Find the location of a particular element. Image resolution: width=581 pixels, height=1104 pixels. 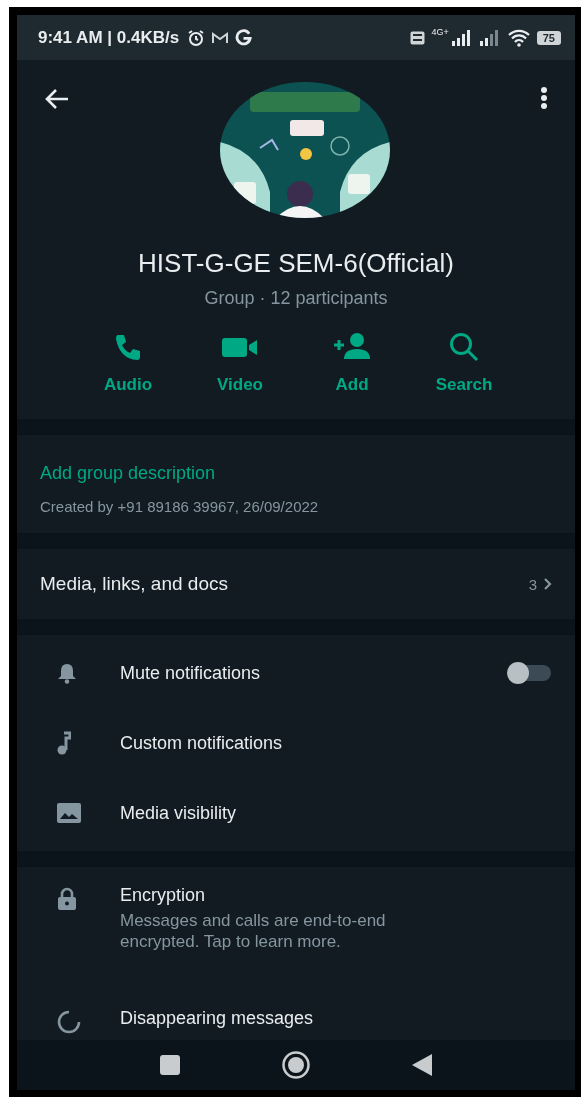

wifi-icon is located at coordinates (518, 37).